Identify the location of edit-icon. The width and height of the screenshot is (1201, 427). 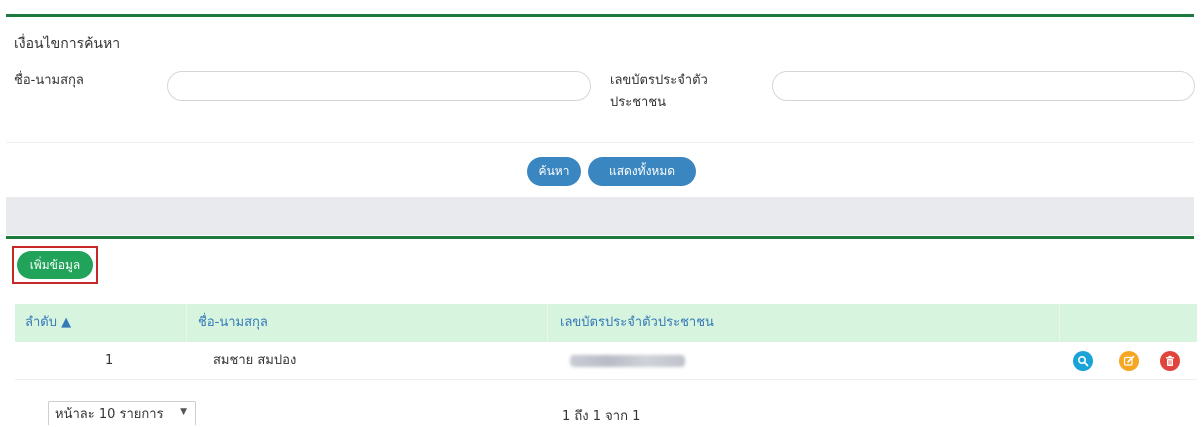
(1129, 360).